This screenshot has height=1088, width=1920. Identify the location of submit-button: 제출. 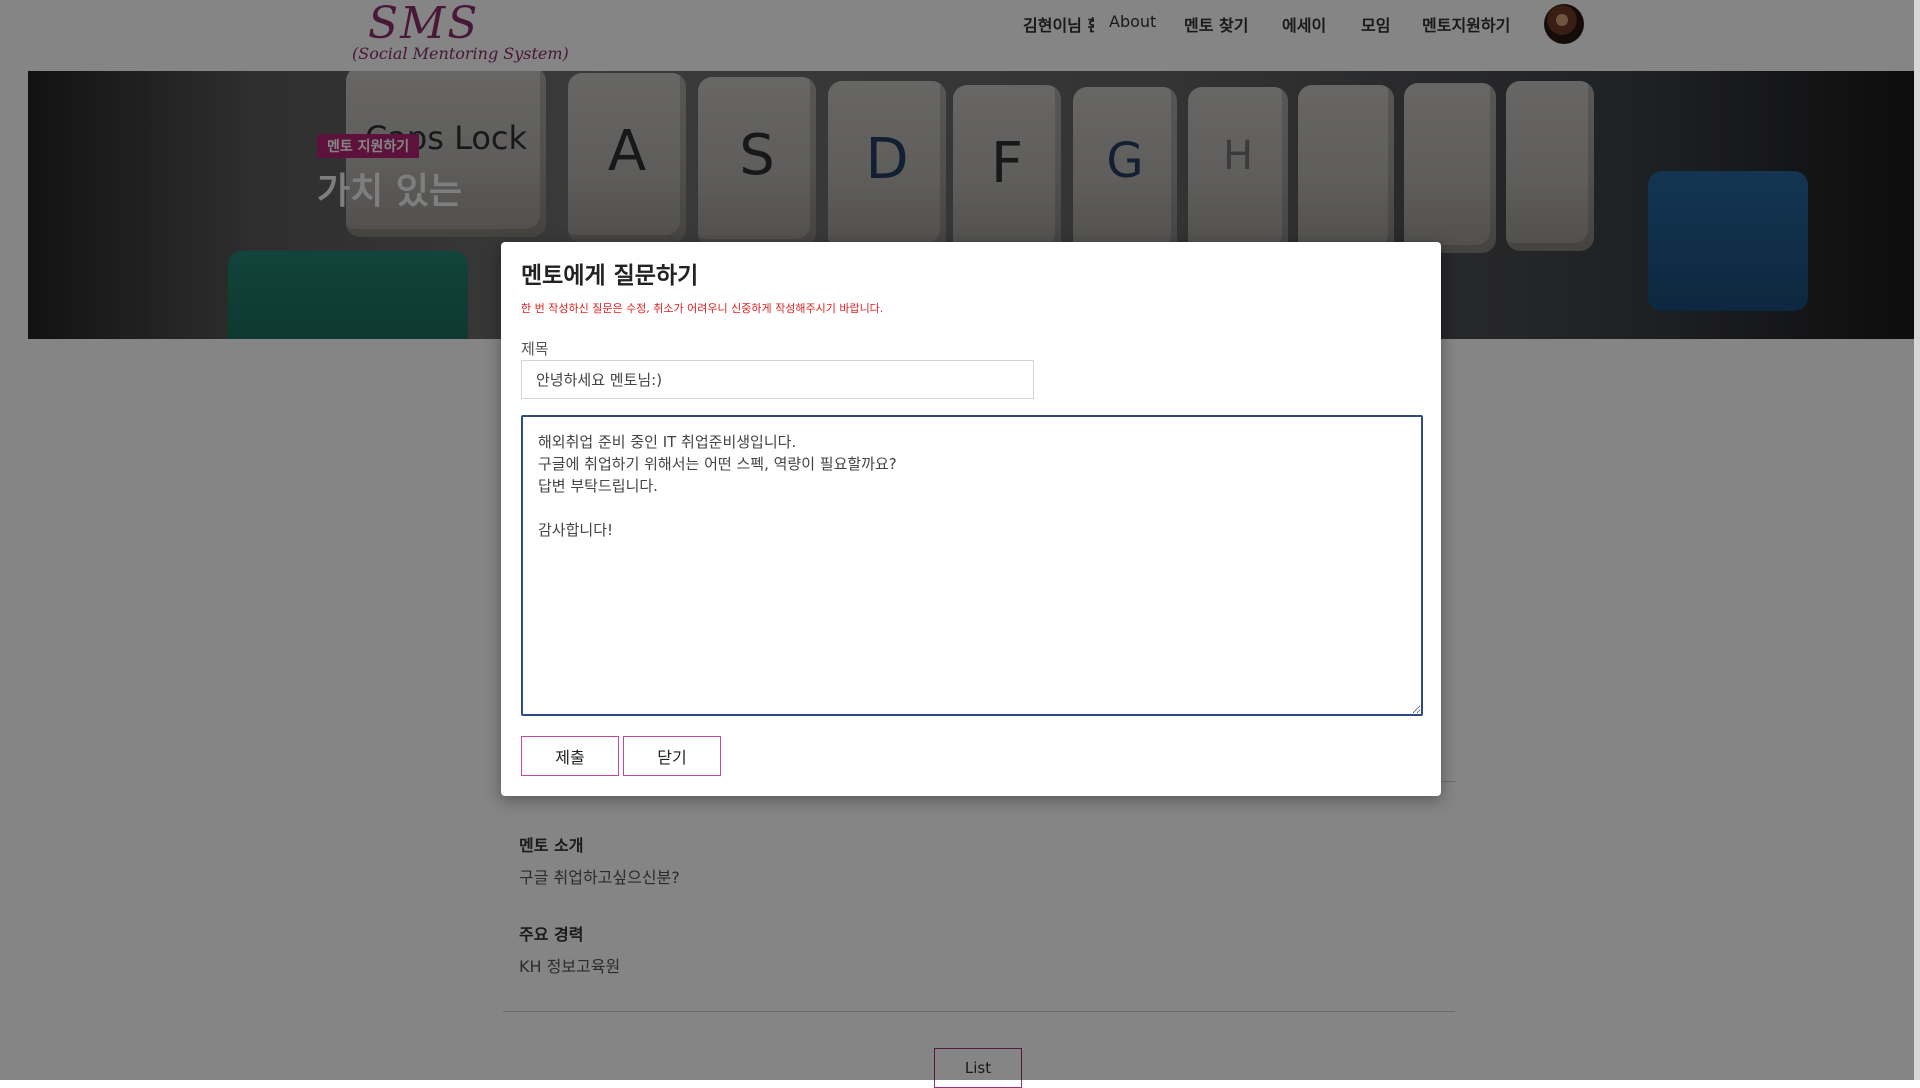
(570, 756).